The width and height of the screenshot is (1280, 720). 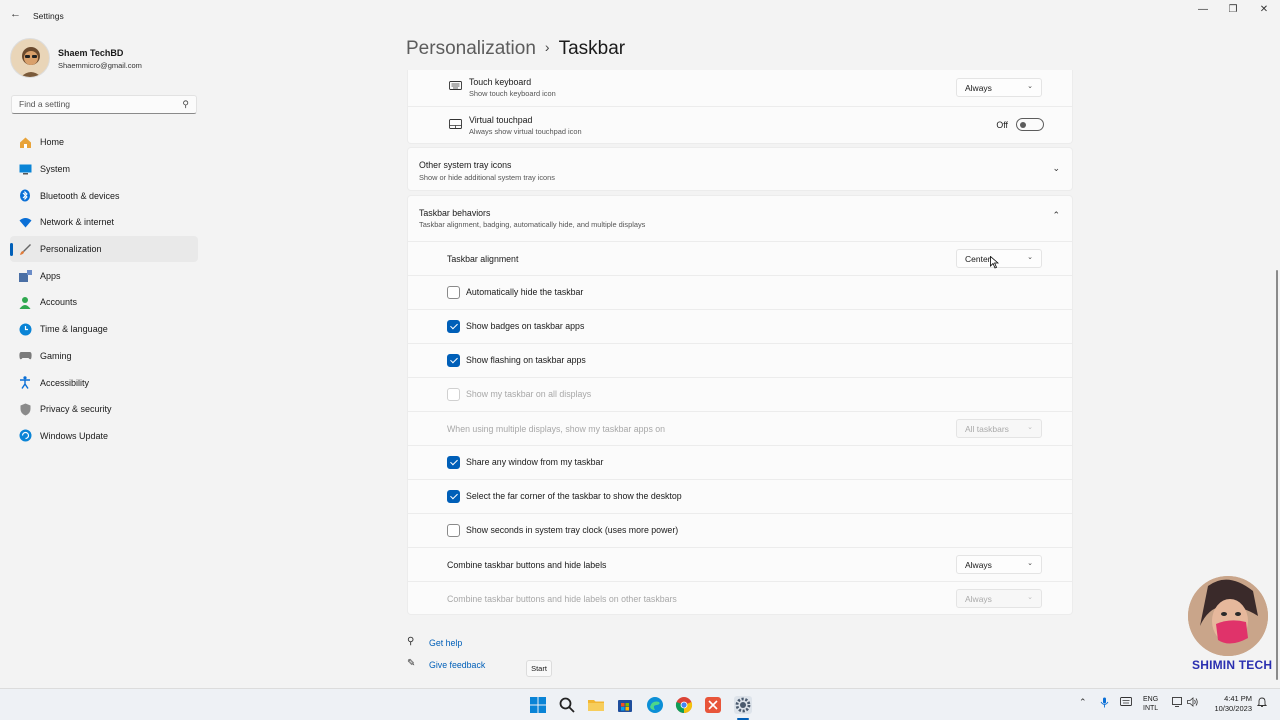 What do you see at coordinates (465, 165) in the screenshot?
I see `other-tray-title: Other system tray icons` at bounding box center [465, 165].